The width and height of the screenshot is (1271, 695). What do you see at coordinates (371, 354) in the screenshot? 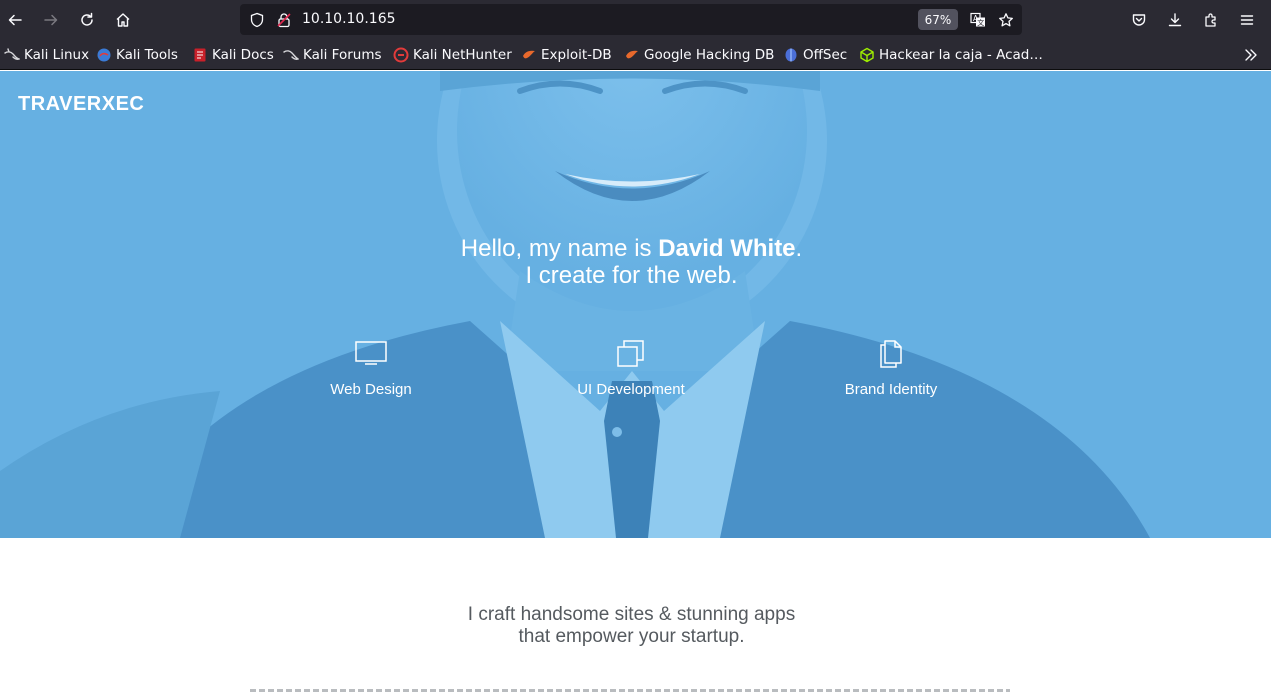
I see `monitor-icon` at bounding box center [371, 354].